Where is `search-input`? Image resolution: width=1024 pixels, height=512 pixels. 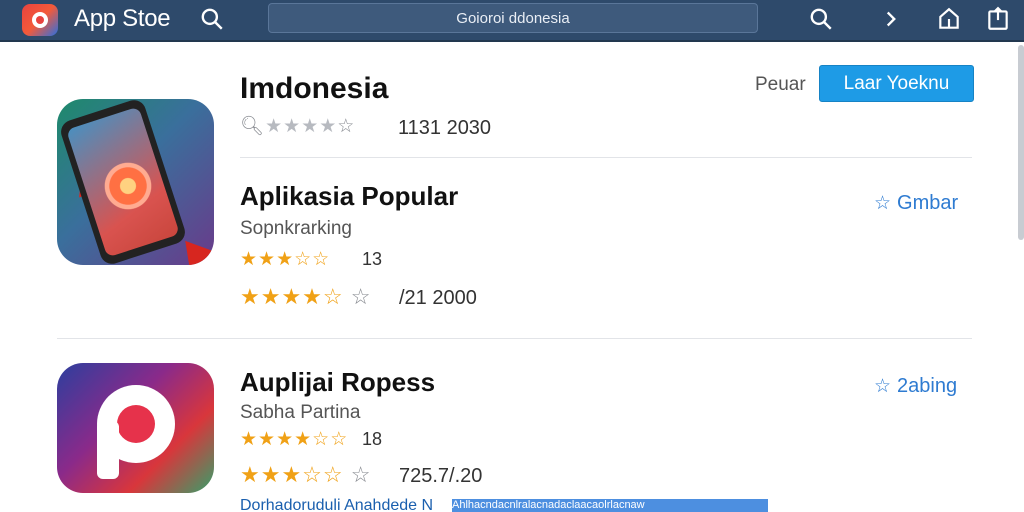 search-input is located at coordinates (513, 18).